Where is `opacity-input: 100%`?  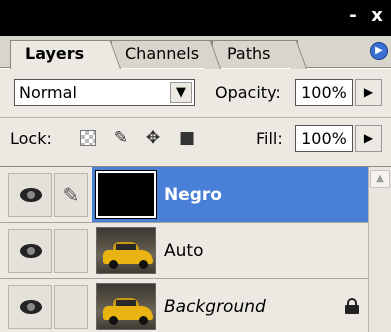 opacity-input: 100% is located at coordinates (324, 92).